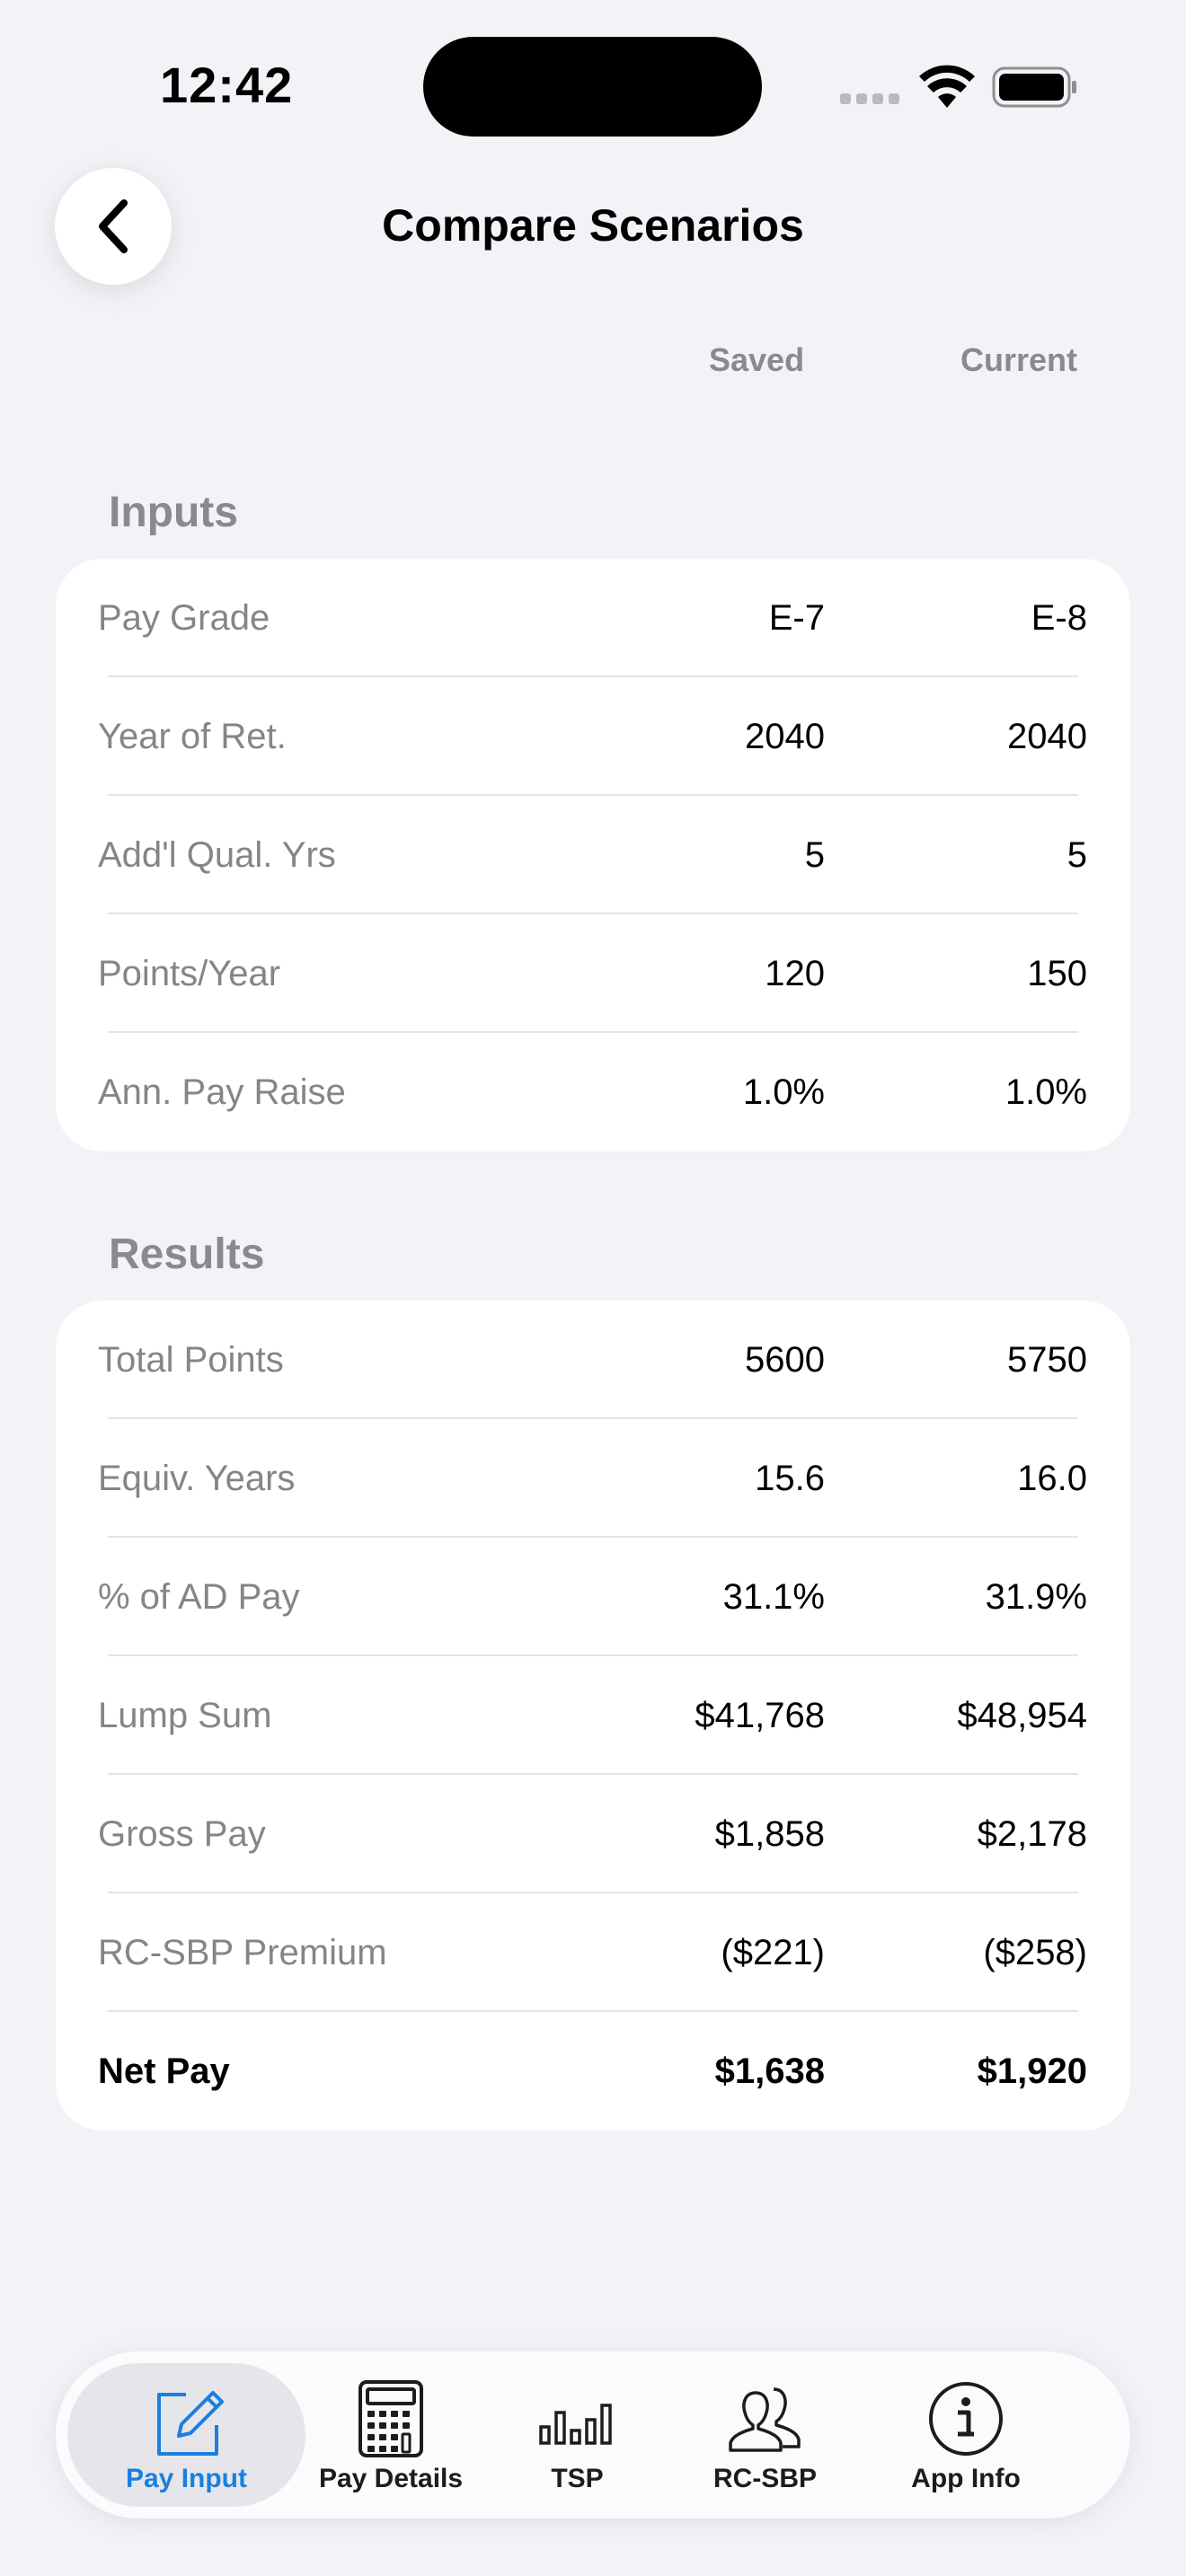 This screenshot has height=2576, width=1186. What do you see at coordinates (1046, 1092) in the screenshot?
I see `current-value: 1.0%` at bounding box center [1046, 1092].